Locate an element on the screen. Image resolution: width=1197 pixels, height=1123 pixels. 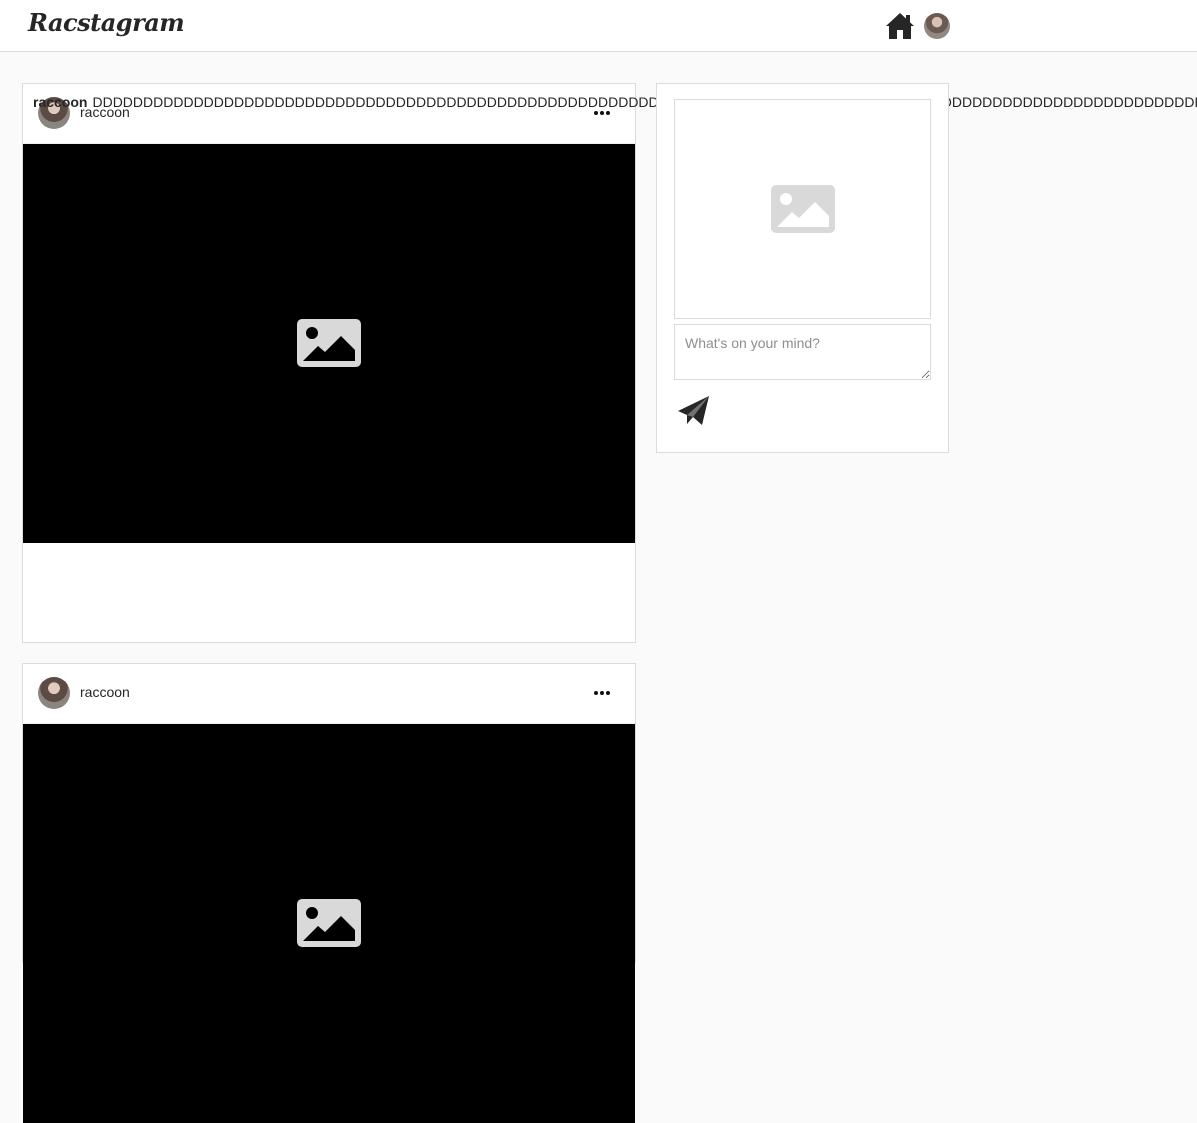
send-icon is located at coordinates (694, 411).